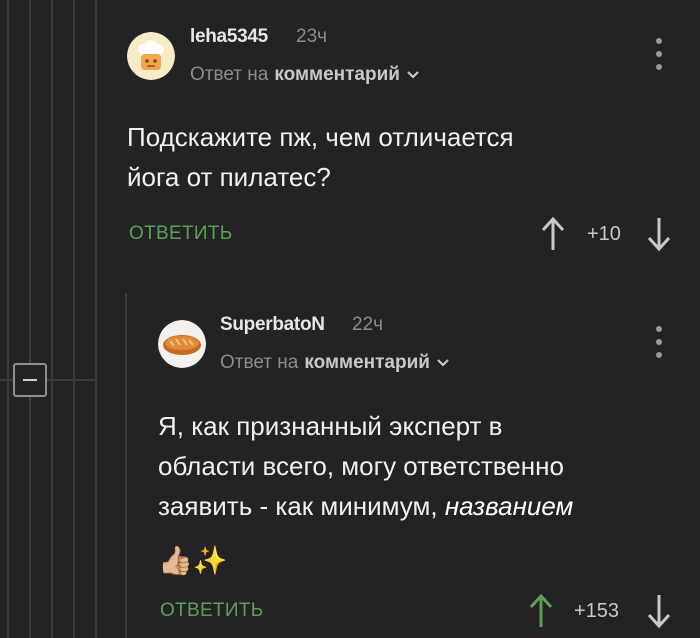  Describe the element at coordinates (320, 137) in the screenshot. I see `comment-text-line: Подскажите пж, чем отличается` at that location.